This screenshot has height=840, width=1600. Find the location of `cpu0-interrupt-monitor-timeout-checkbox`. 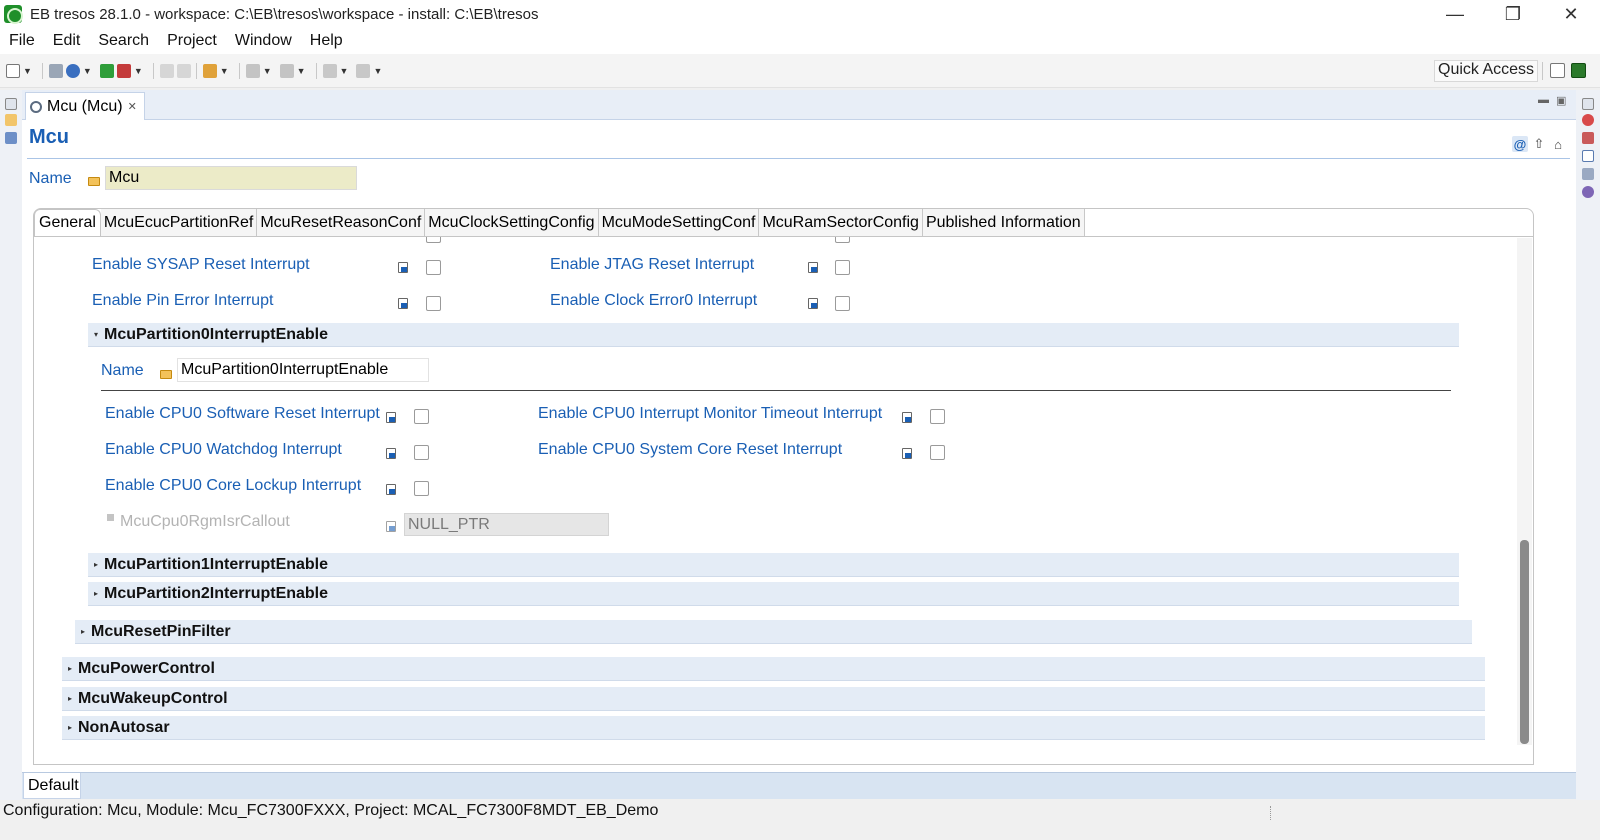

cpu0-interrupt-monitor-timeout-checkbox is located at coordinates (937, 416).